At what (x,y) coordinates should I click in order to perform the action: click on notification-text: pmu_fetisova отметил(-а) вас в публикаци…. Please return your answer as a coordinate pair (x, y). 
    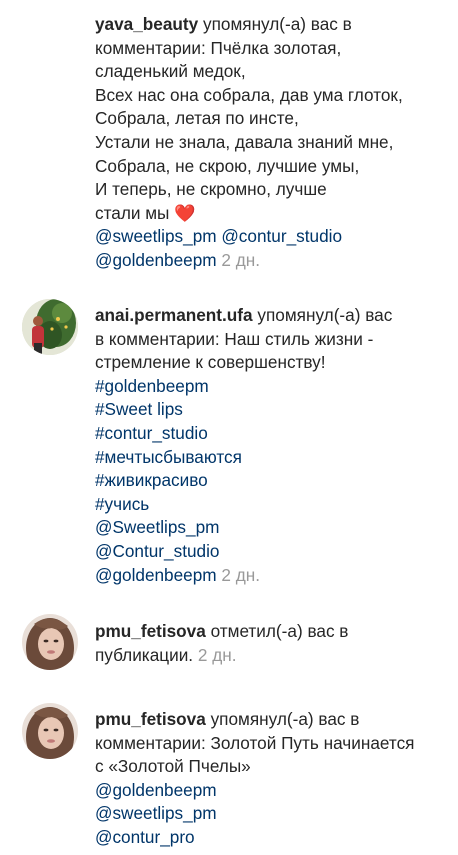
    Looking at the image, I should click on (271, 643).